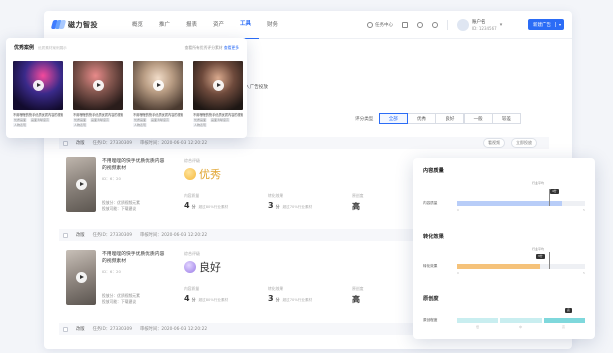  What do you see at coordinates (190, 174) in the screenshot?
I see `medal-icon` at bounding box center [190, 174].